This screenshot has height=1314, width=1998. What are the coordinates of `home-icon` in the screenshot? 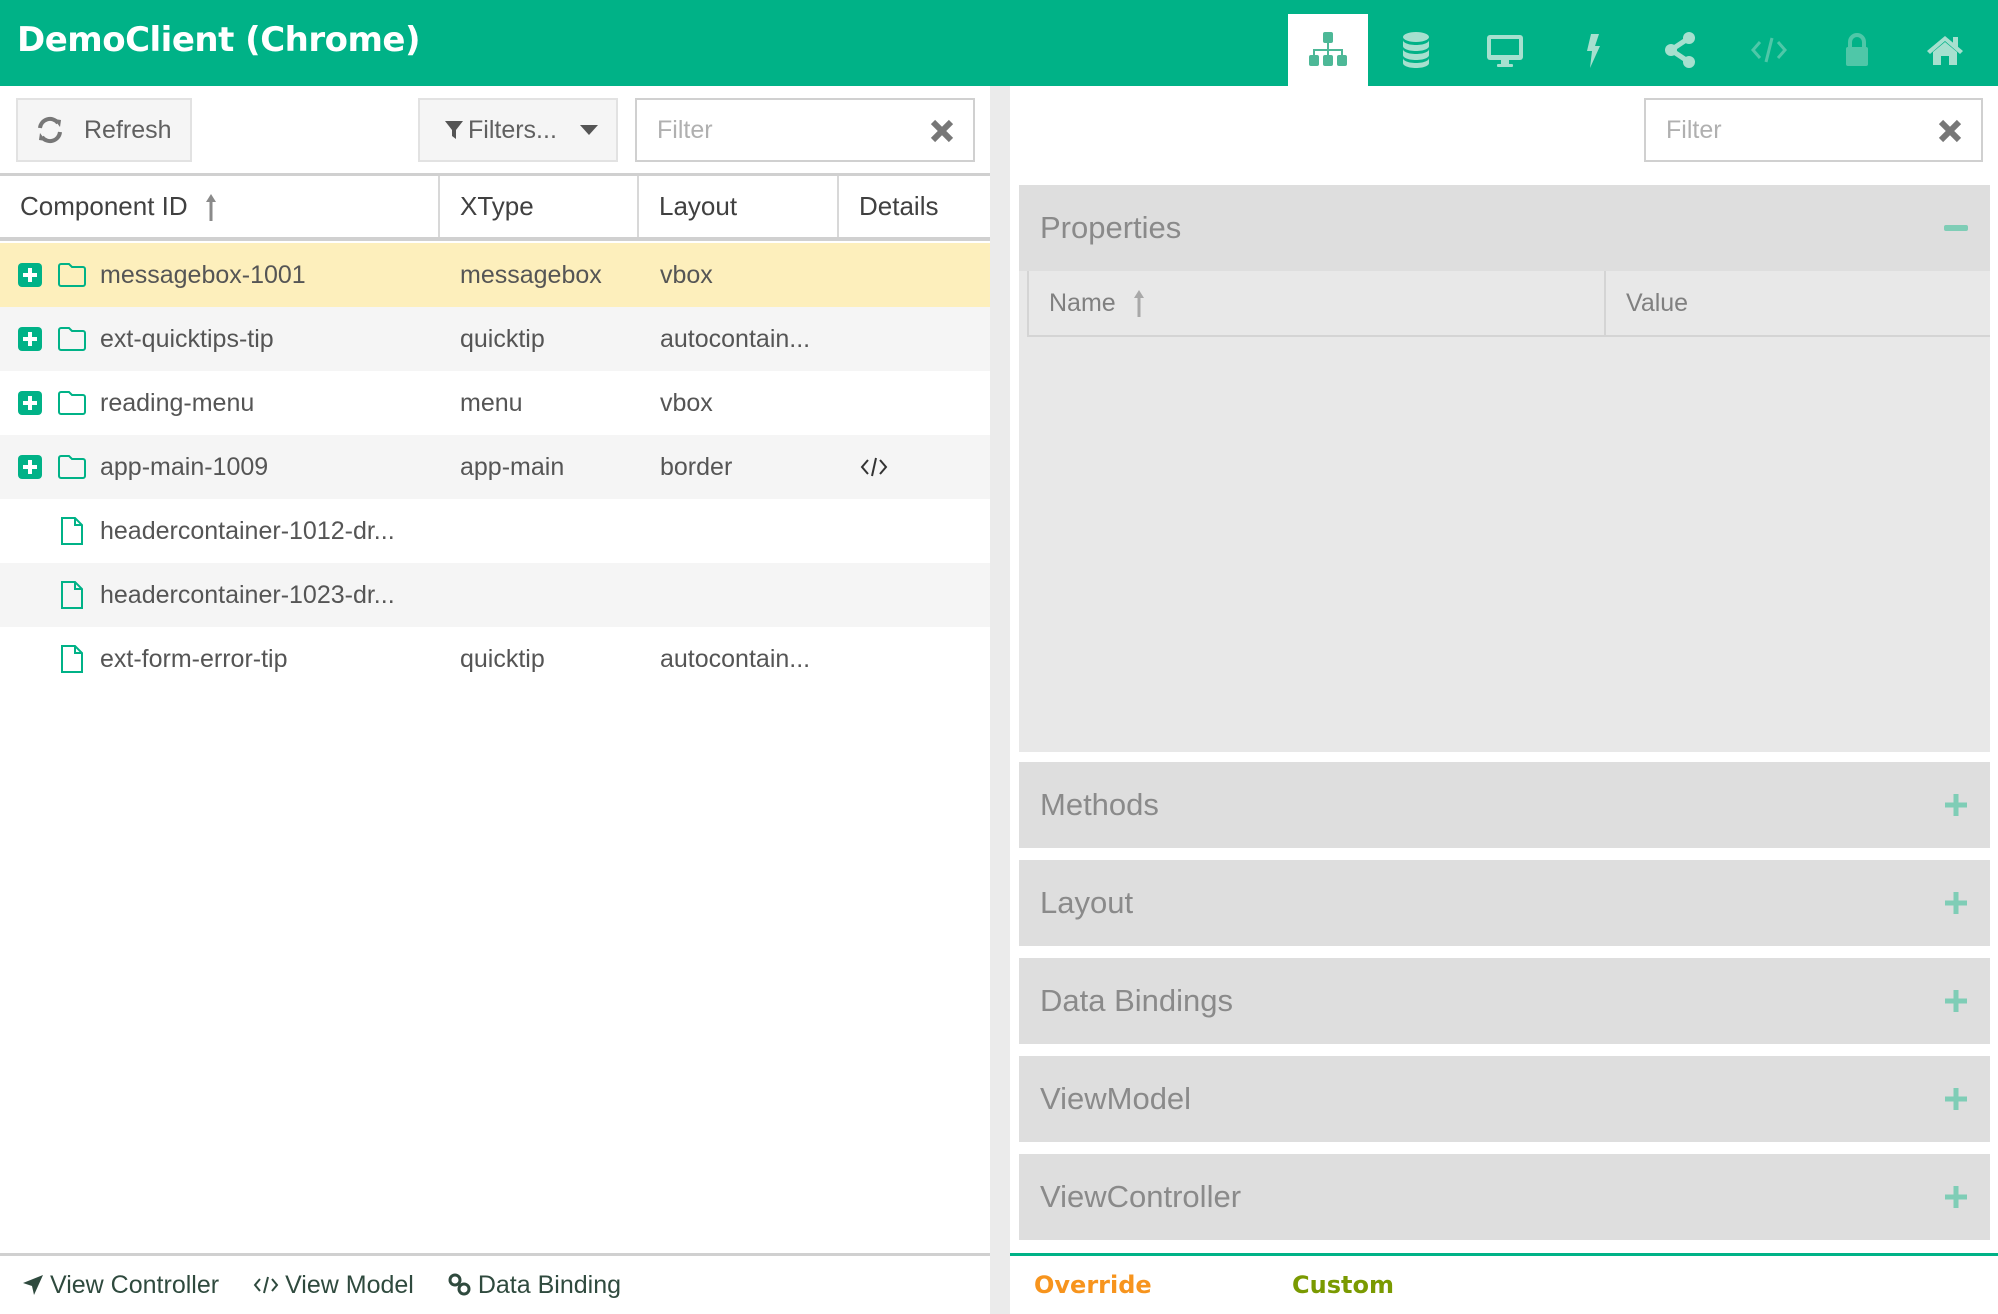 It's located at (1945, 50).